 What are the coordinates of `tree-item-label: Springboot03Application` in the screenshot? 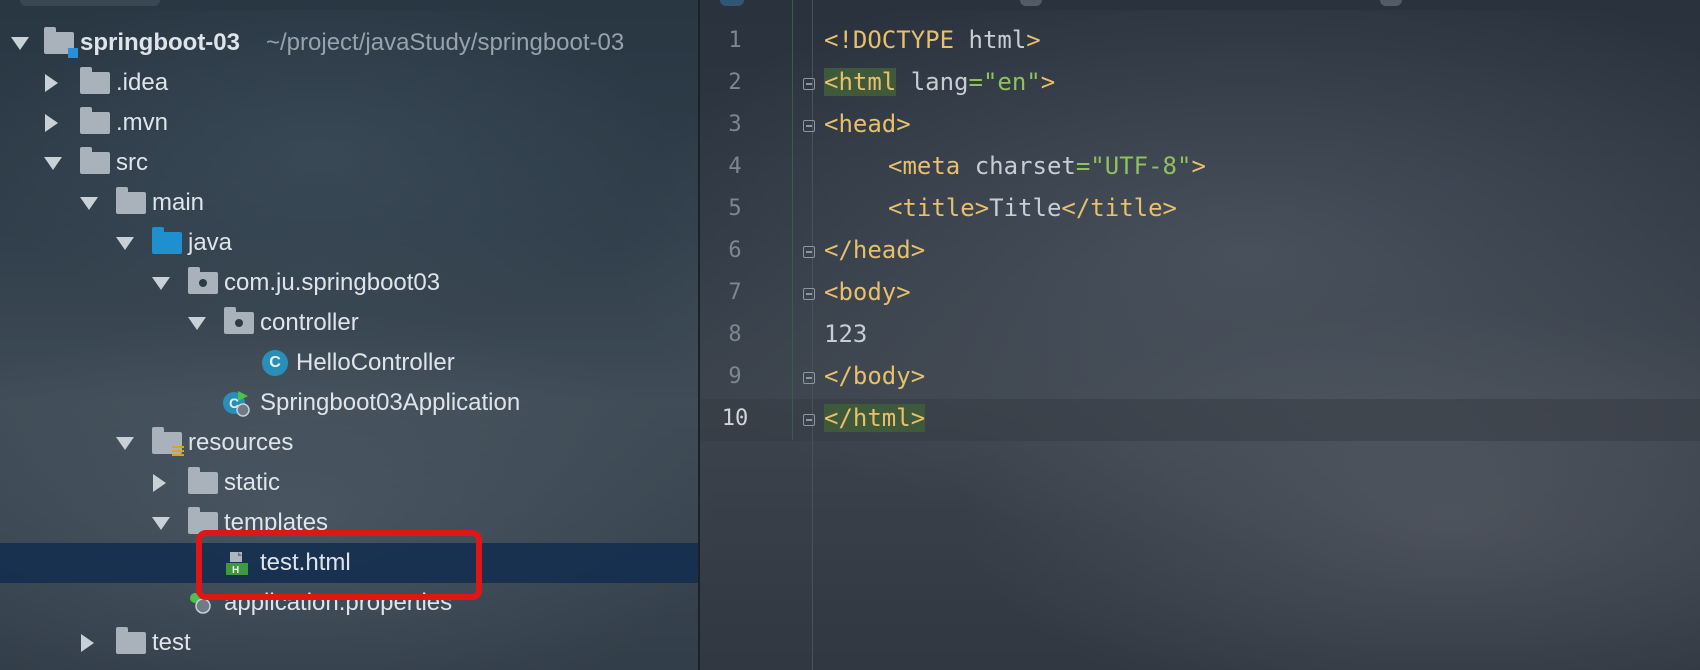 It's located at (390, 402).